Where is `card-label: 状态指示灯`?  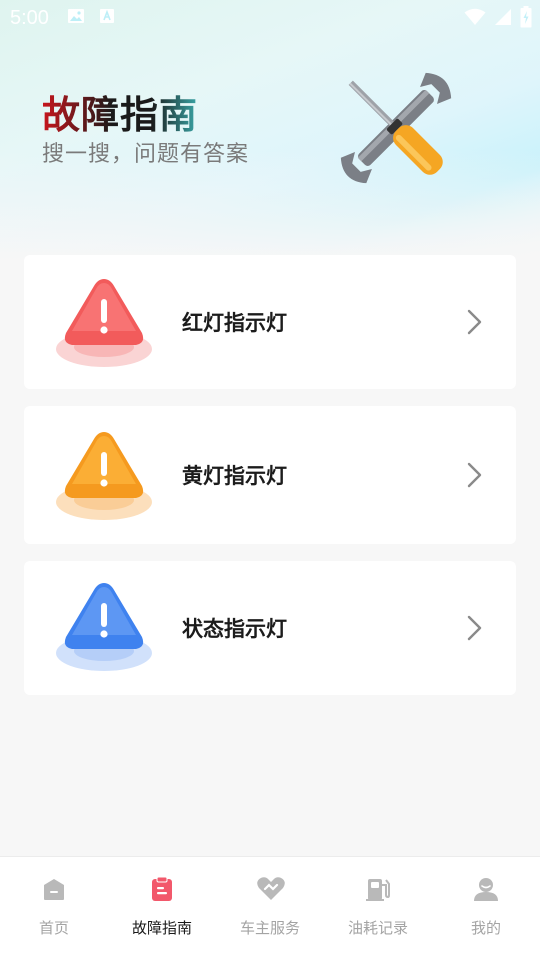 card-label: 状态指示灯 is located at coordinates (234, 629).